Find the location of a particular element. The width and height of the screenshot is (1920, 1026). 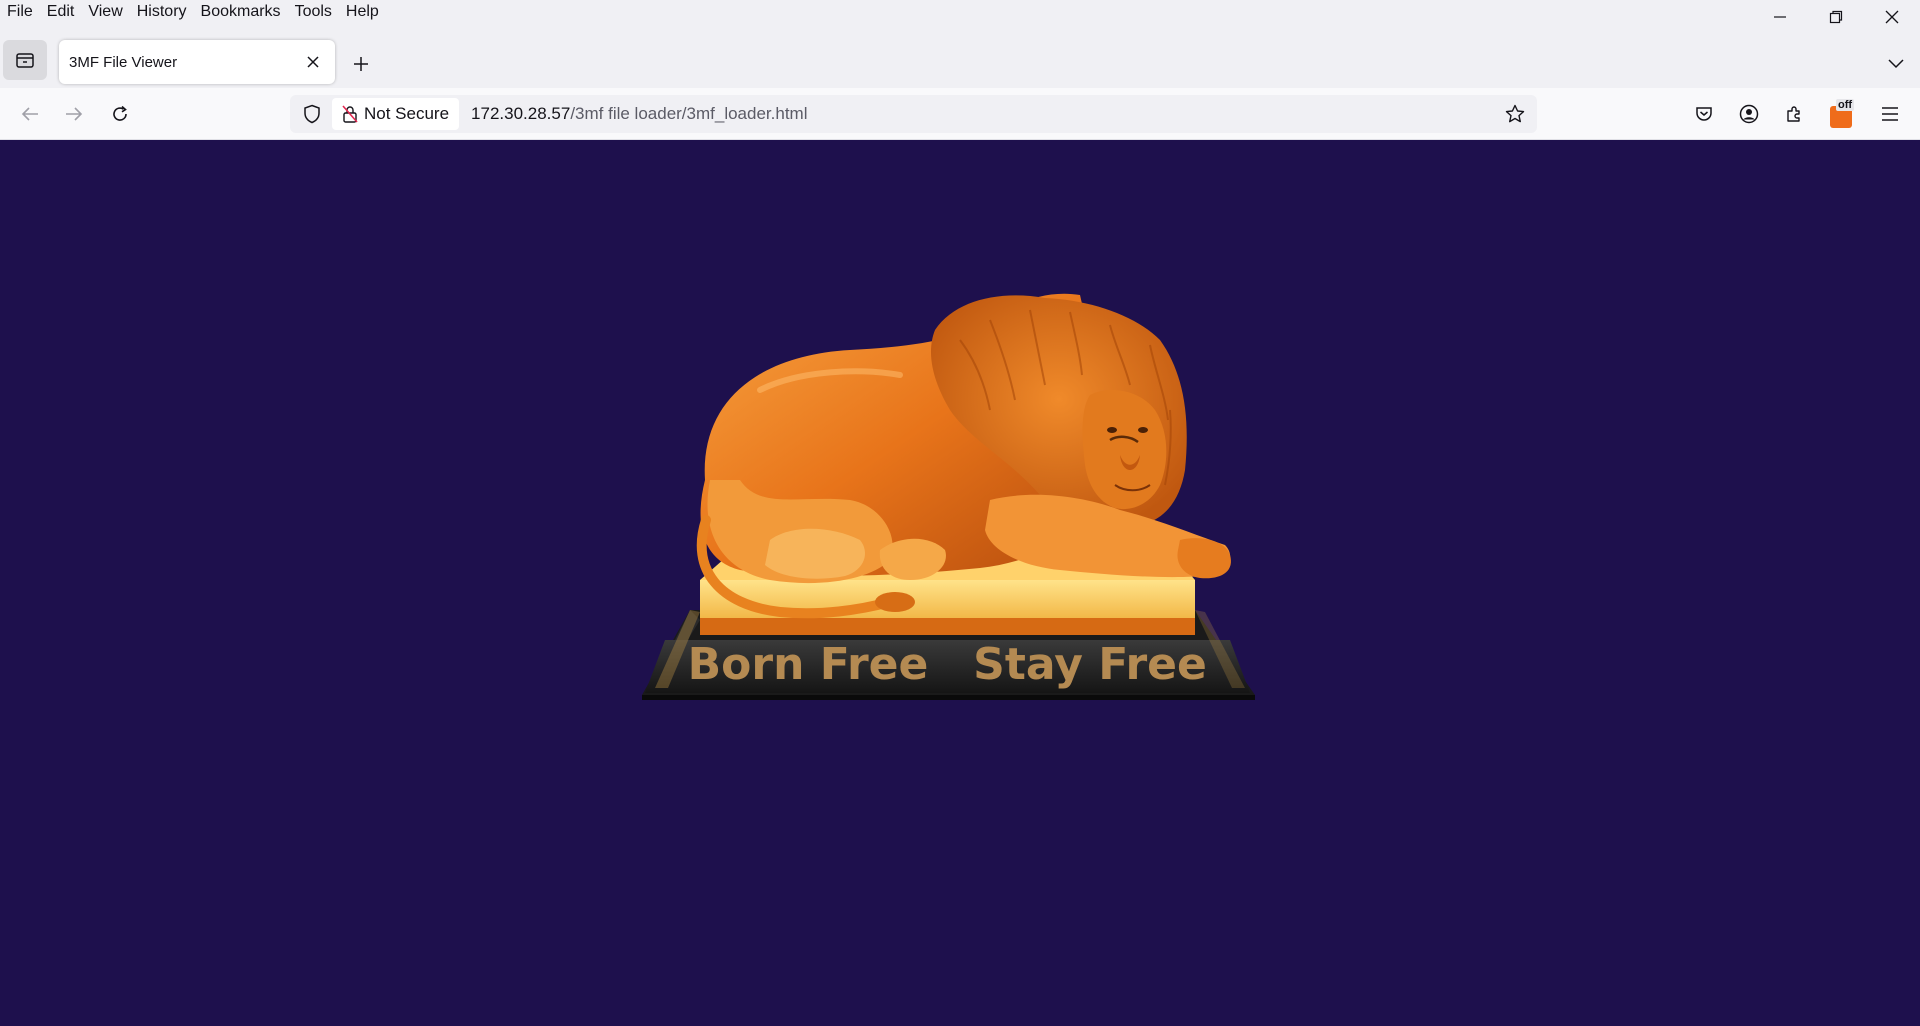

menu-icon is located at coordinates (1890, 114).